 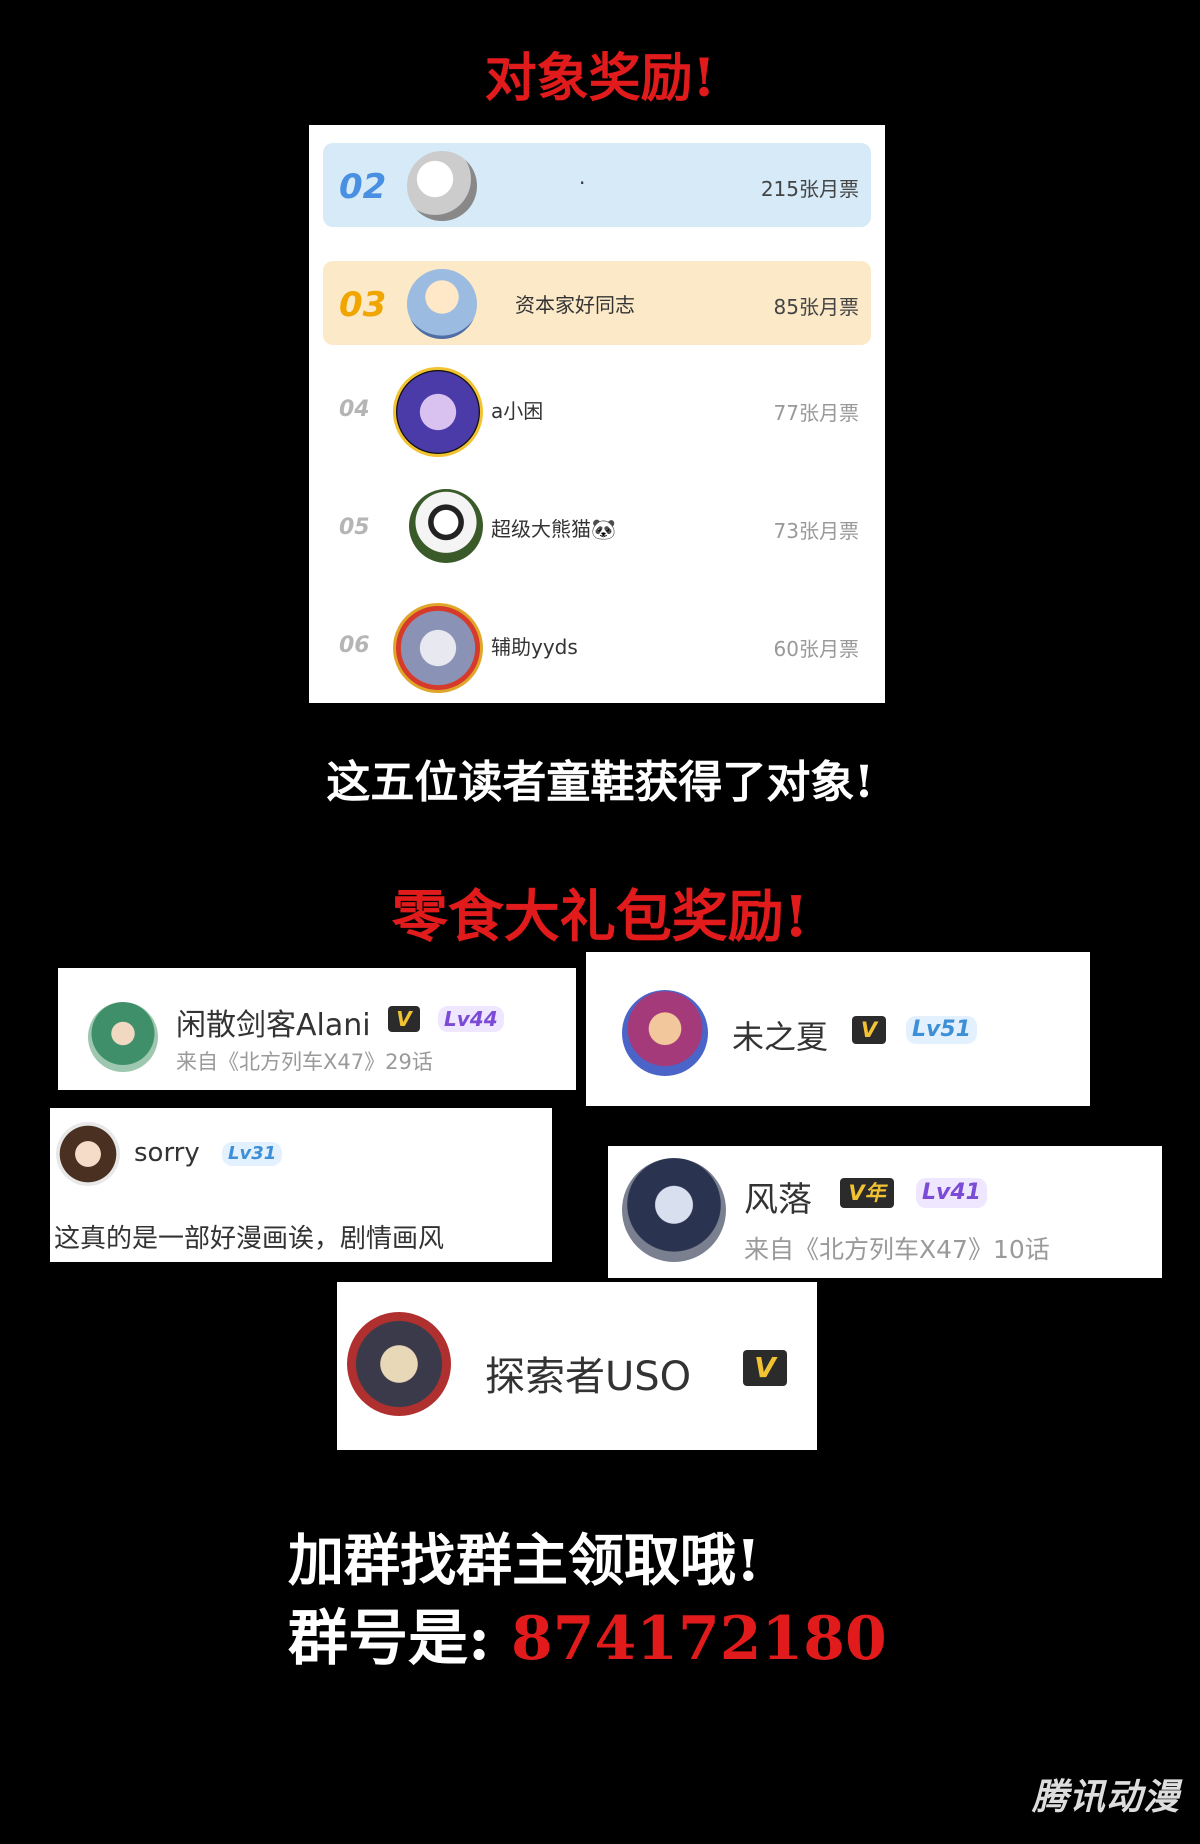 I want to click on user-name: 风落, so click(x=778, y=1200).